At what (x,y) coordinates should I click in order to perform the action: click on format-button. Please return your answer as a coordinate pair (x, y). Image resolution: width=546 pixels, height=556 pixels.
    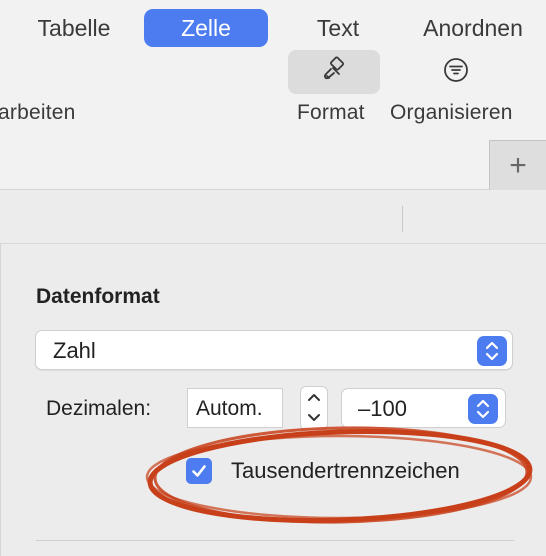
    Looking at the image, I should click on (334, 72).